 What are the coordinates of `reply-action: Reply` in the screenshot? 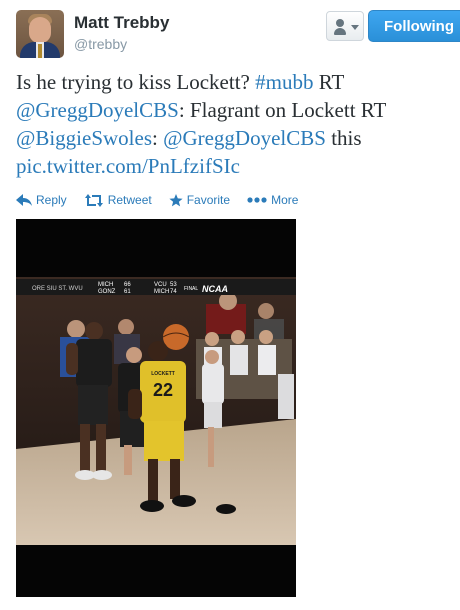 It's located at (41, 200).